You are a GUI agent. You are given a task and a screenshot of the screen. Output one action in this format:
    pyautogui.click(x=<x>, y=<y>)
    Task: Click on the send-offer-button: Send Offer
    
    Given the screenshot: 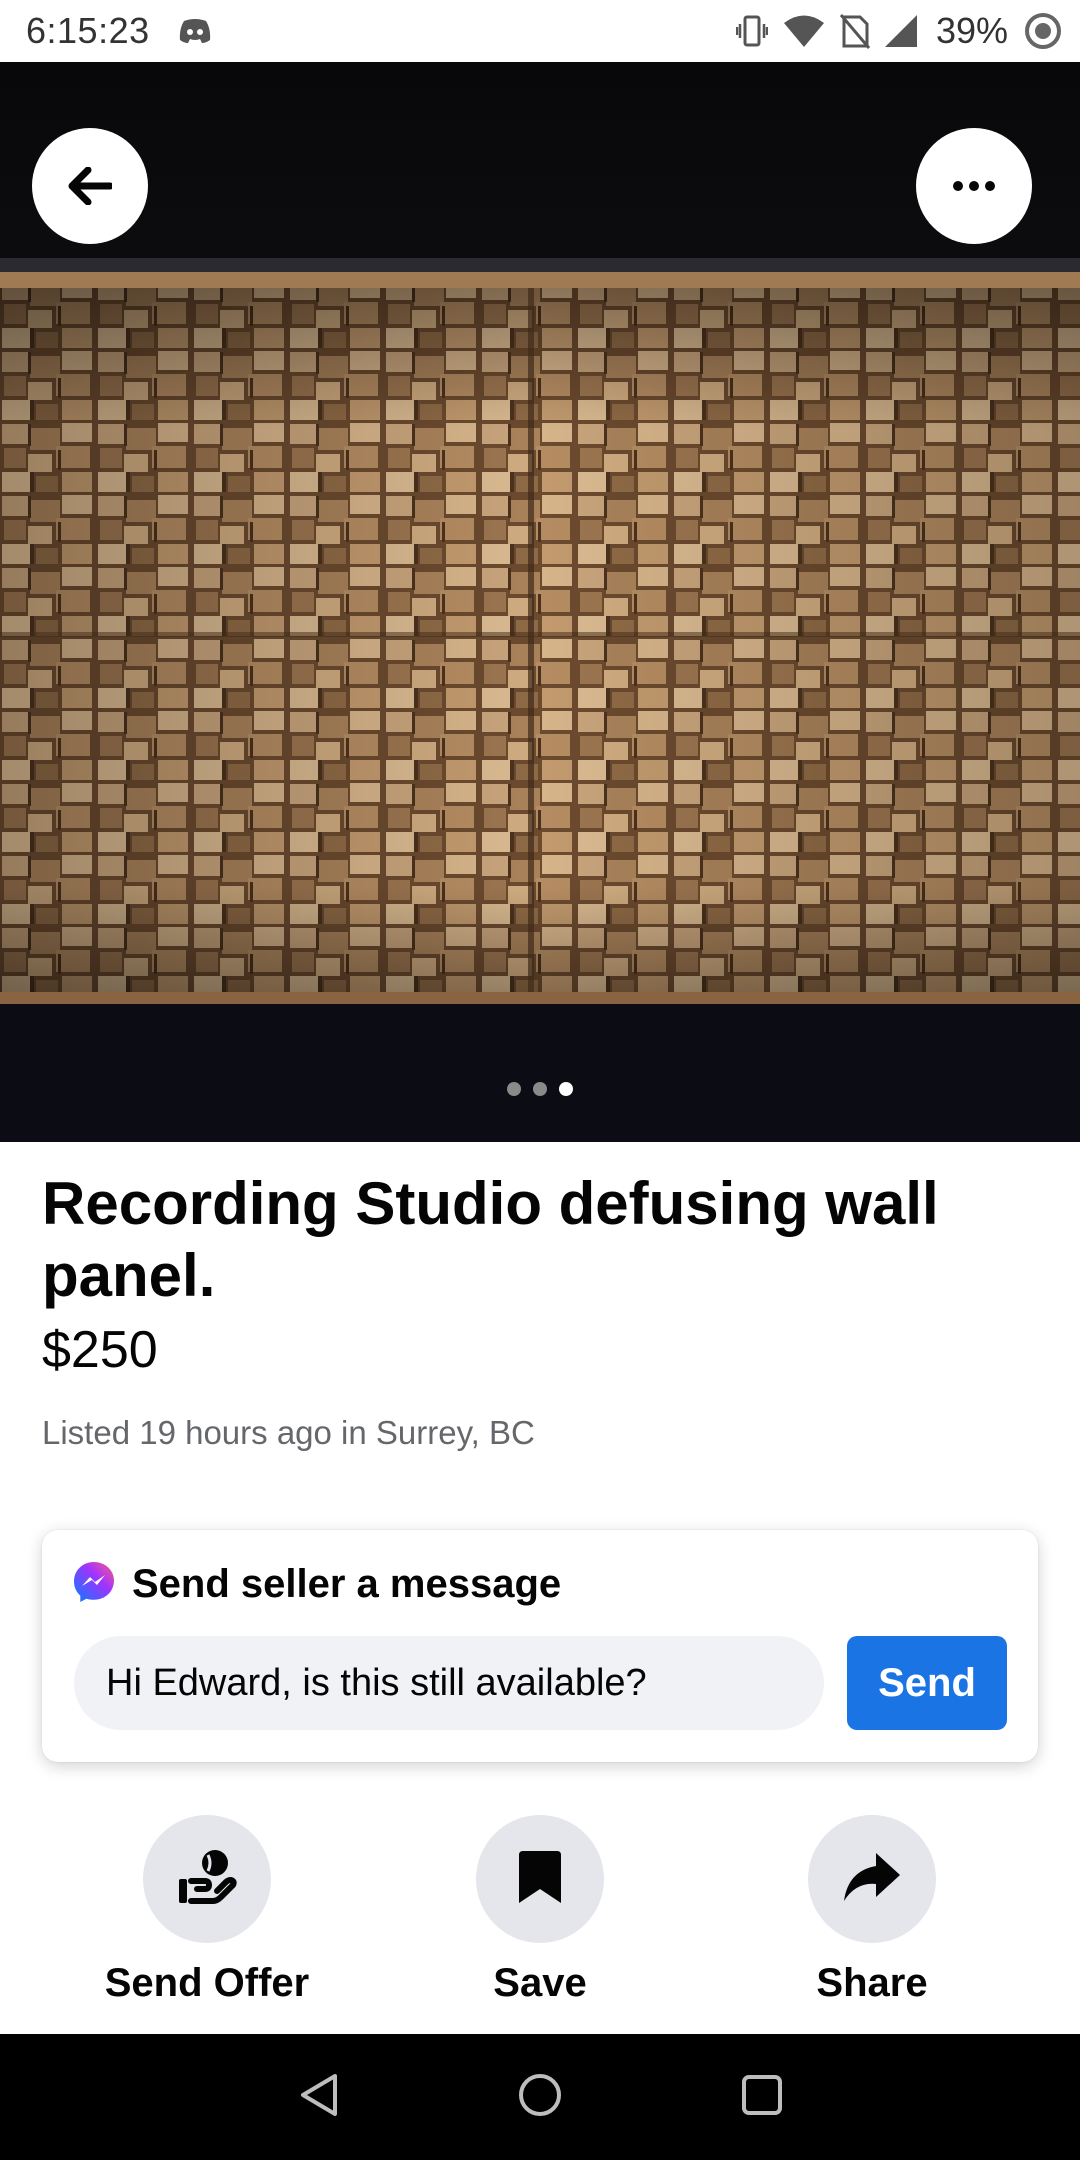 What is the action you would take?
    pyautogui.click(x=207, y=1910)
    